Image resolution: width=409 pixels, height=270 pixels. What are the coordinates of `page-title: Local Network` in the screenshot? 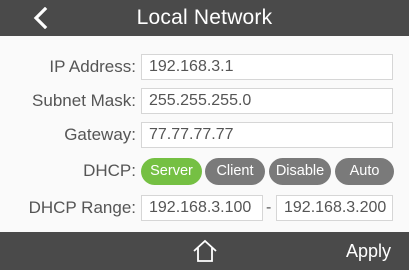 It's located at (204, 17).